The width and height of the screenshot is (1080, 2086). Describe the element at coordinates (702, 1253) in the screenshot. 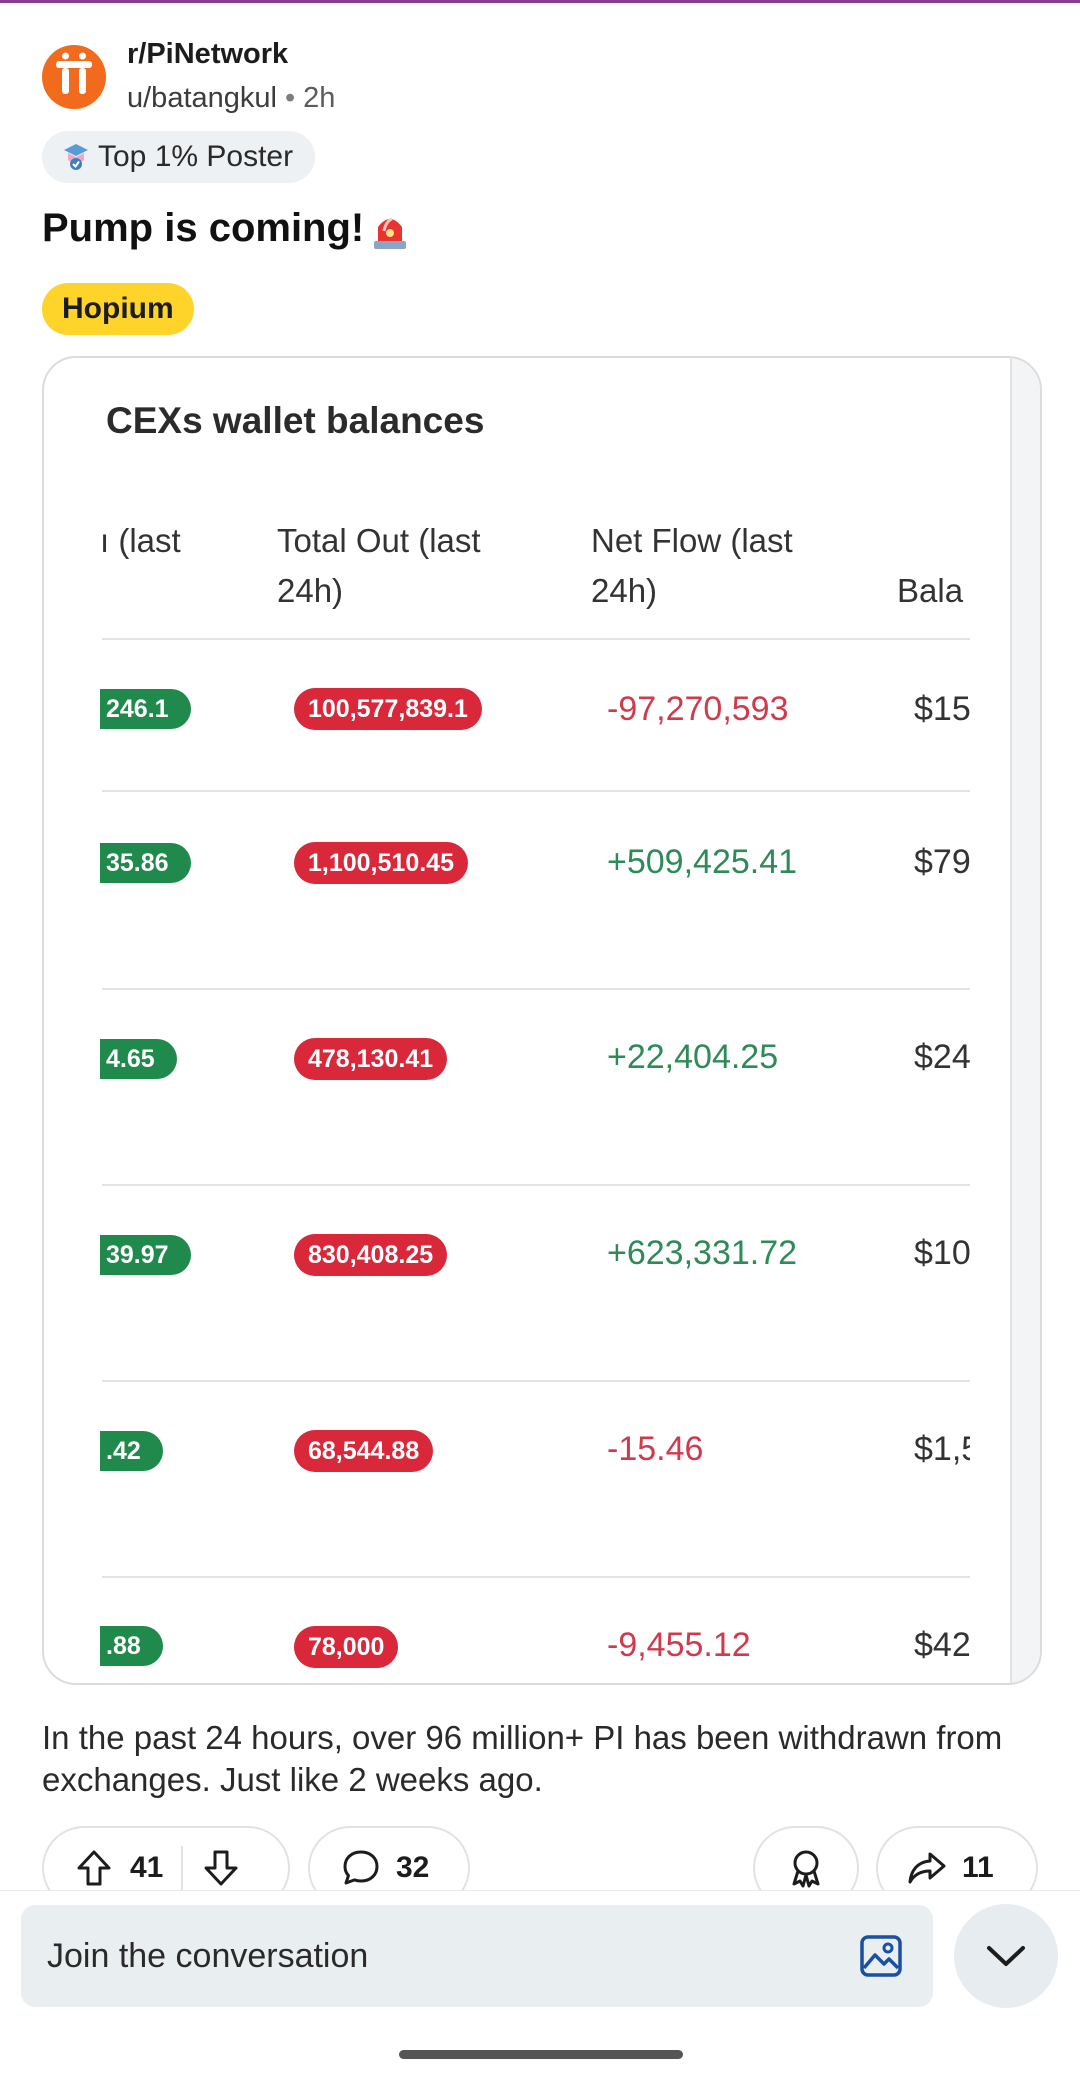

I see `net-flow-value: +623,331.72` at that location.